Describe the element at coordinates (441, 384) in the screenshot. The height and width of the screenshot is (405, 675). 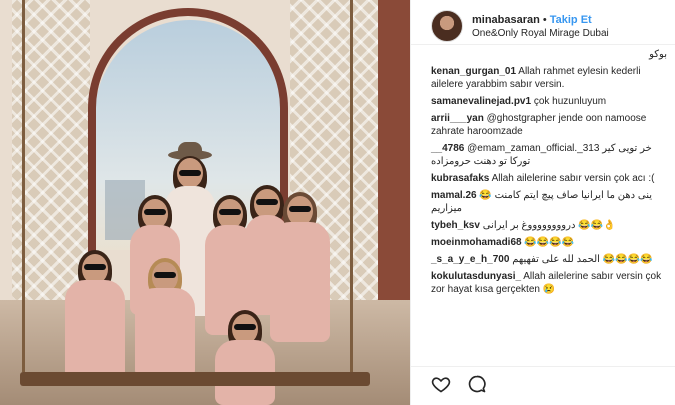
I see `heart-icon` at that location.